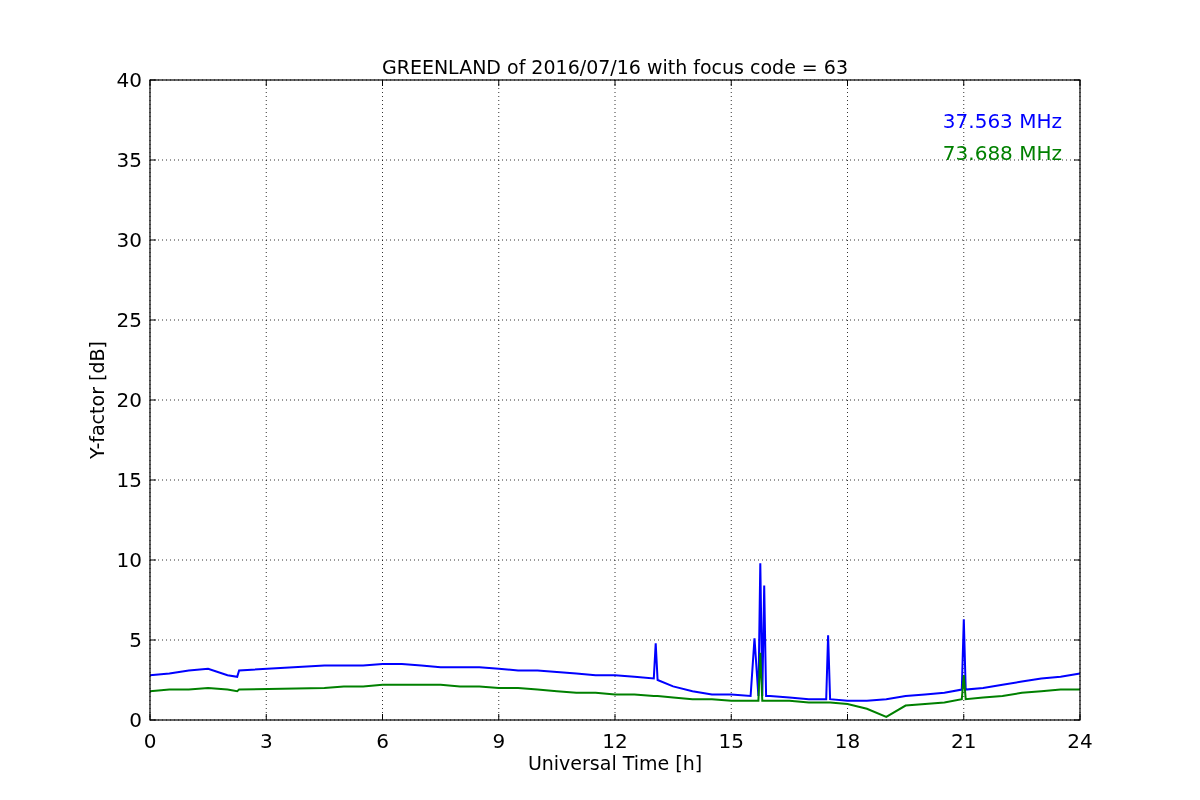 The height and width of the screenshot is (800, 1200). Describe the element at coordinates (97, 400) in the screenshot. I see `y-axis-label: Y-factor [dB]` at that location.